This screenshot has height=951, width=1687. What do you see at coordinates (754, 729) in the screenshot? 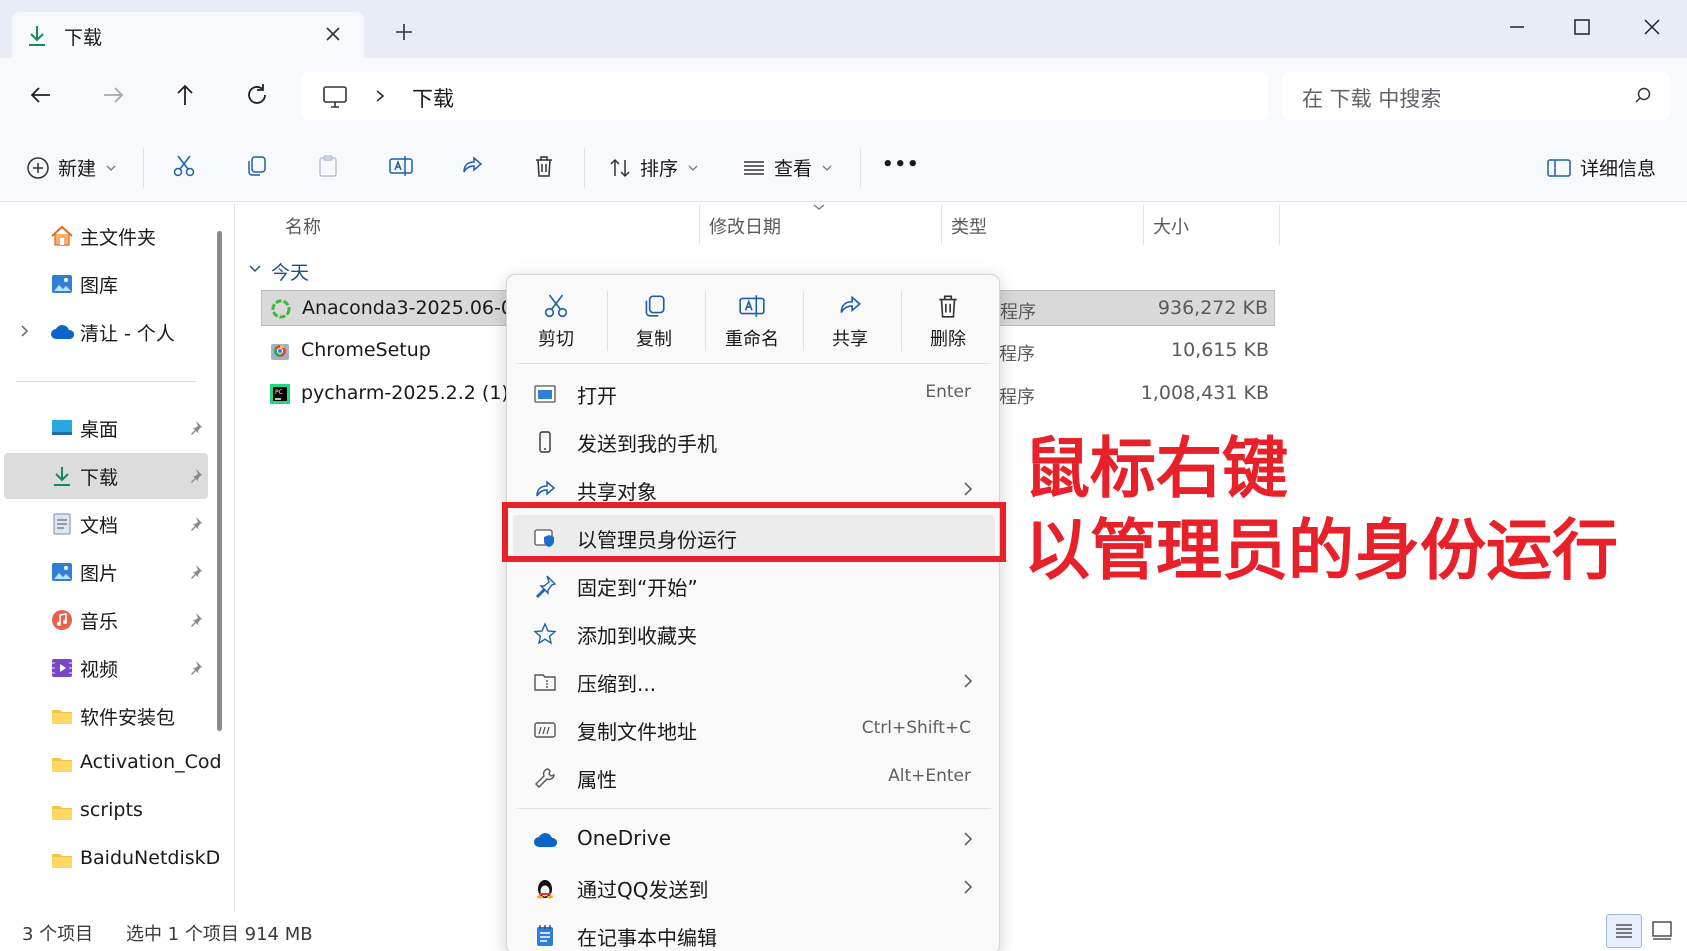
I see `menu-item-copy-path: 复制文件地址 Ctrl+Shift+C` at bounding box center [754, 729].